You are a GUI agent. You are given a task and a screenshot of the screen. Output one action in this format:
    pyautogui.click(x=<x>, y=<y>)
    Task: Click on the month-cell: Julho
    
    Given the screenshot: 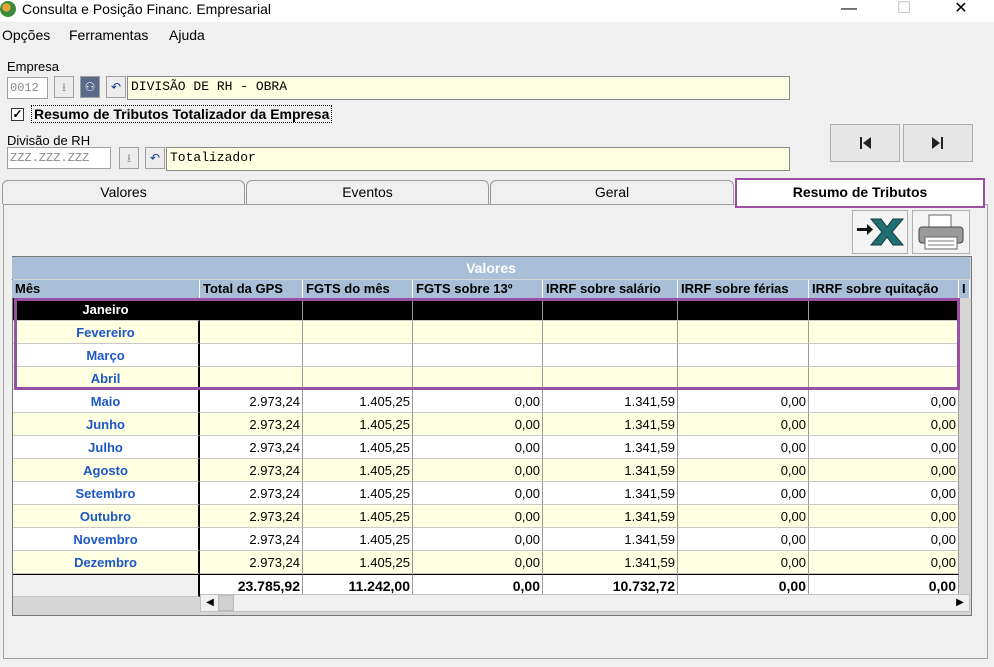 What is the action you would take?
    pyautogui.click(x=106, y=447)
    